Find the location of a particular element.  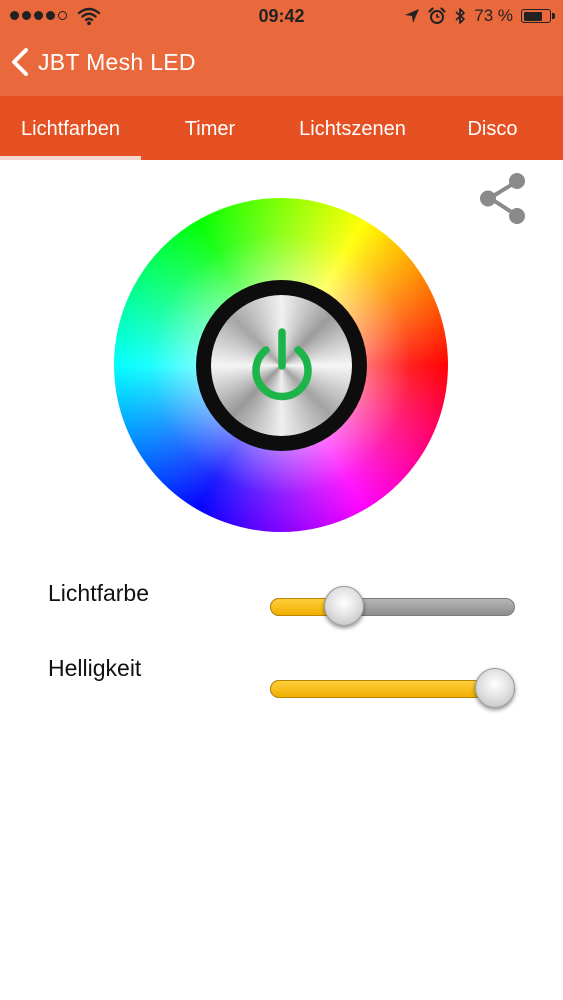

status-right-group: 73 % is located at coordinates (479, 16).